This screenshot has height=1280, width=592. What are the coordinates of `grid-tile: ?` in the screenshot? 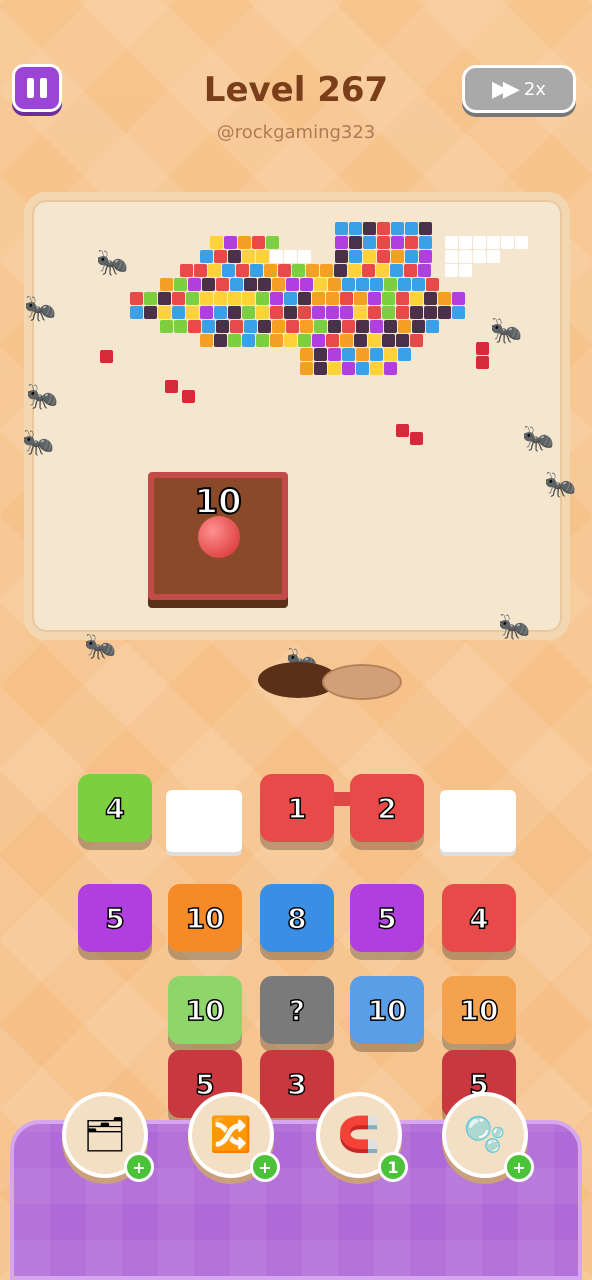 It's located at (297, 1010).